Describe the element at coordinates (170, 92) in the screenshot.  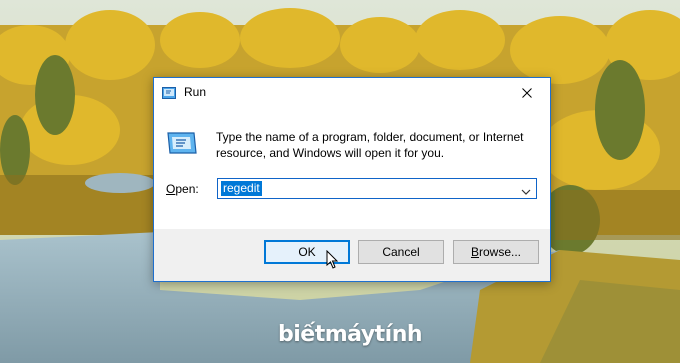
I see `run-icon` at that location.